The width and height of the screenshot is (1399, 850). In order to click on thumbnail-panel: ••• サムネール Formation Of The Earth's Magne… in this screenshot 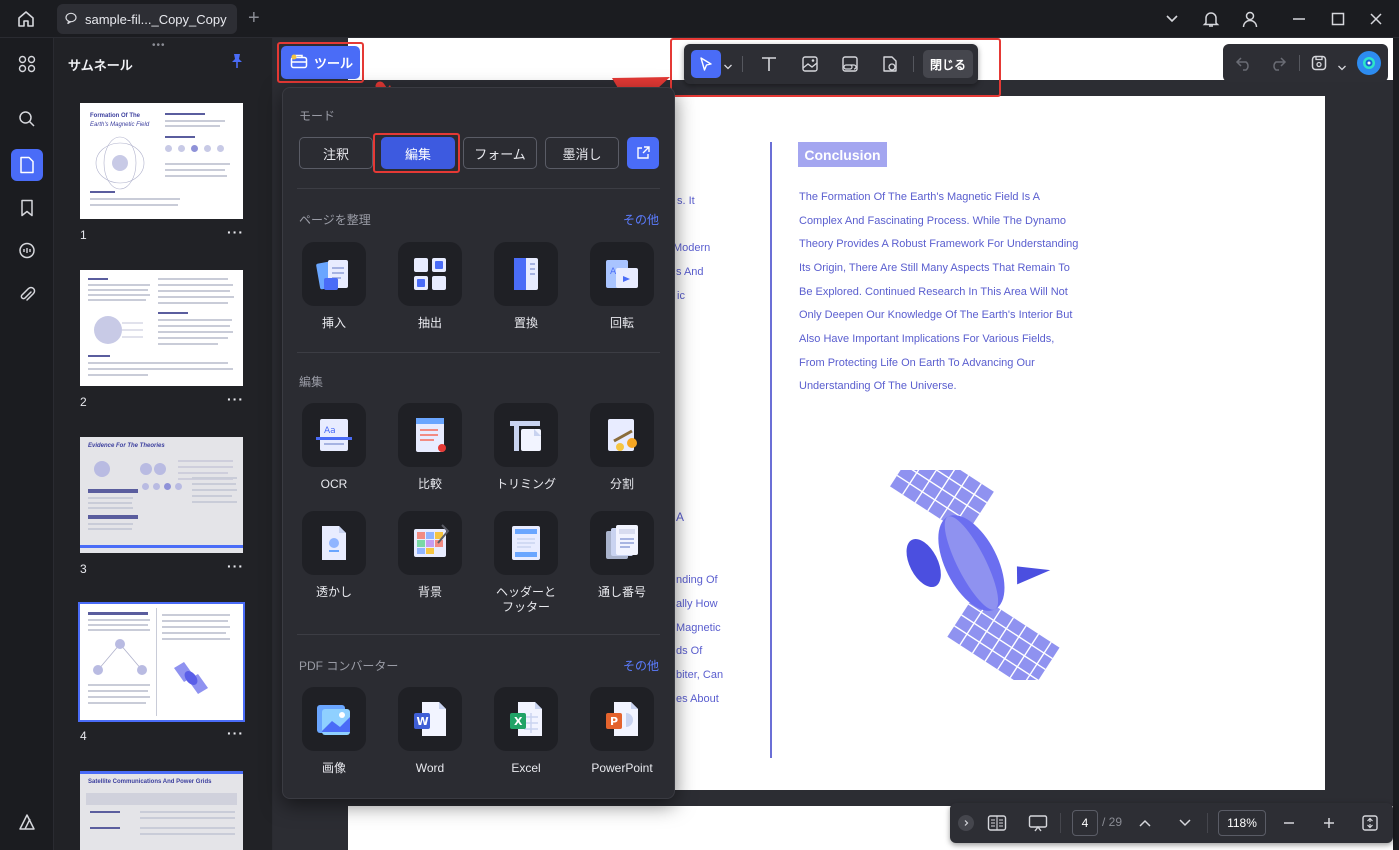, I will do `click(163, 444)`.